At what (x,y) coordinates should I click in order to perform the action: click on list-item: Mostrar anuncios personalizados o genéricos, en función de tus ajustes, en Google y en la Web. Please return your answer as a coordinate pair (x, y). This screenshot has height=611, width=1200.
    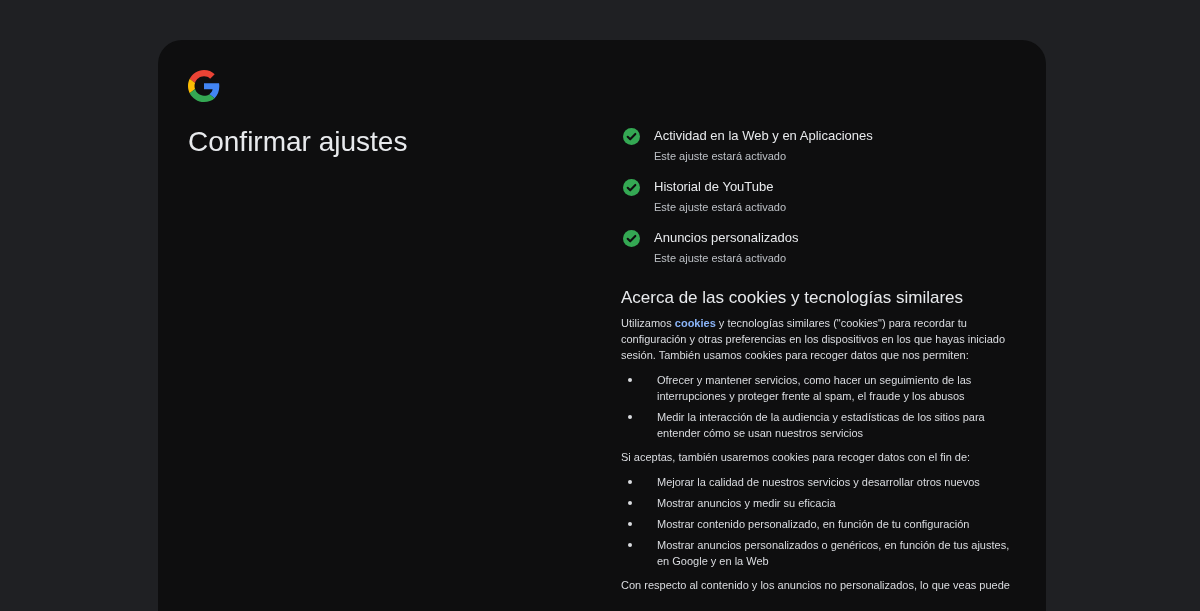
    Looking at the image, I should click on (834, 553).